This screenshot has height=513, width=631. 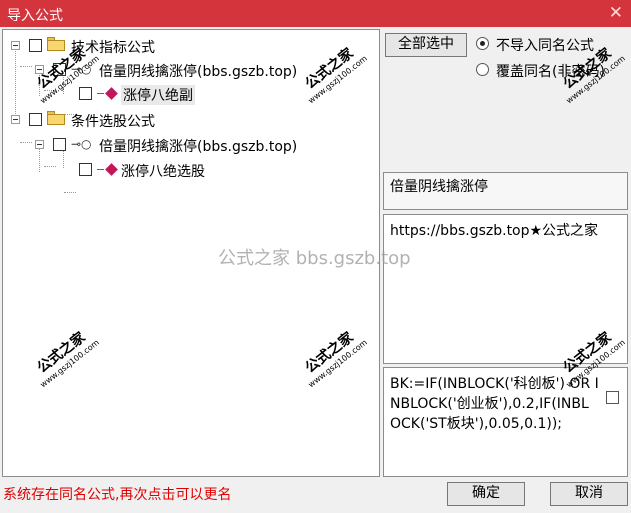 I want to click on title-bar: 导入公式 ✕, so click(x=315, y=13).